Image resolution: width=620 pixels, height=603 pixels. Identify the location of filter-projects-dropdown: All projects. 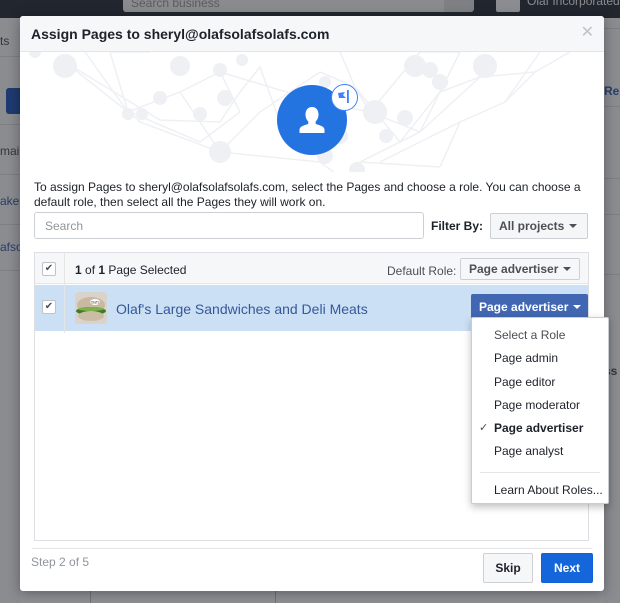
(539, 226).